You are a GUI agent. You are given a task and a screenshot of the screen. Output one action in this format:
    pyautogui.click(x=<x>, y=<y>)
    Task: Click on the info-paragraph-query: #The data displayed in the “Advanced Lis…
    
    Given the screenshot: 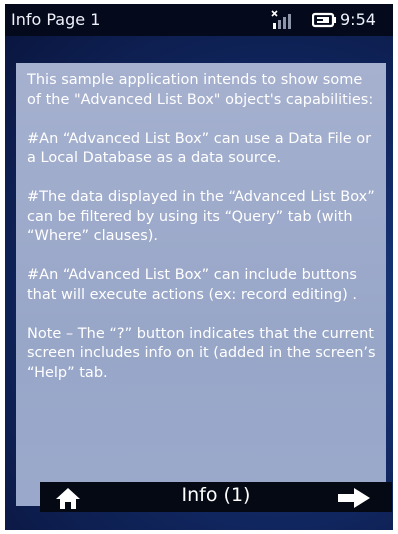 What is the action you would take?
    pyautogui.click(x=201, y=216)
    